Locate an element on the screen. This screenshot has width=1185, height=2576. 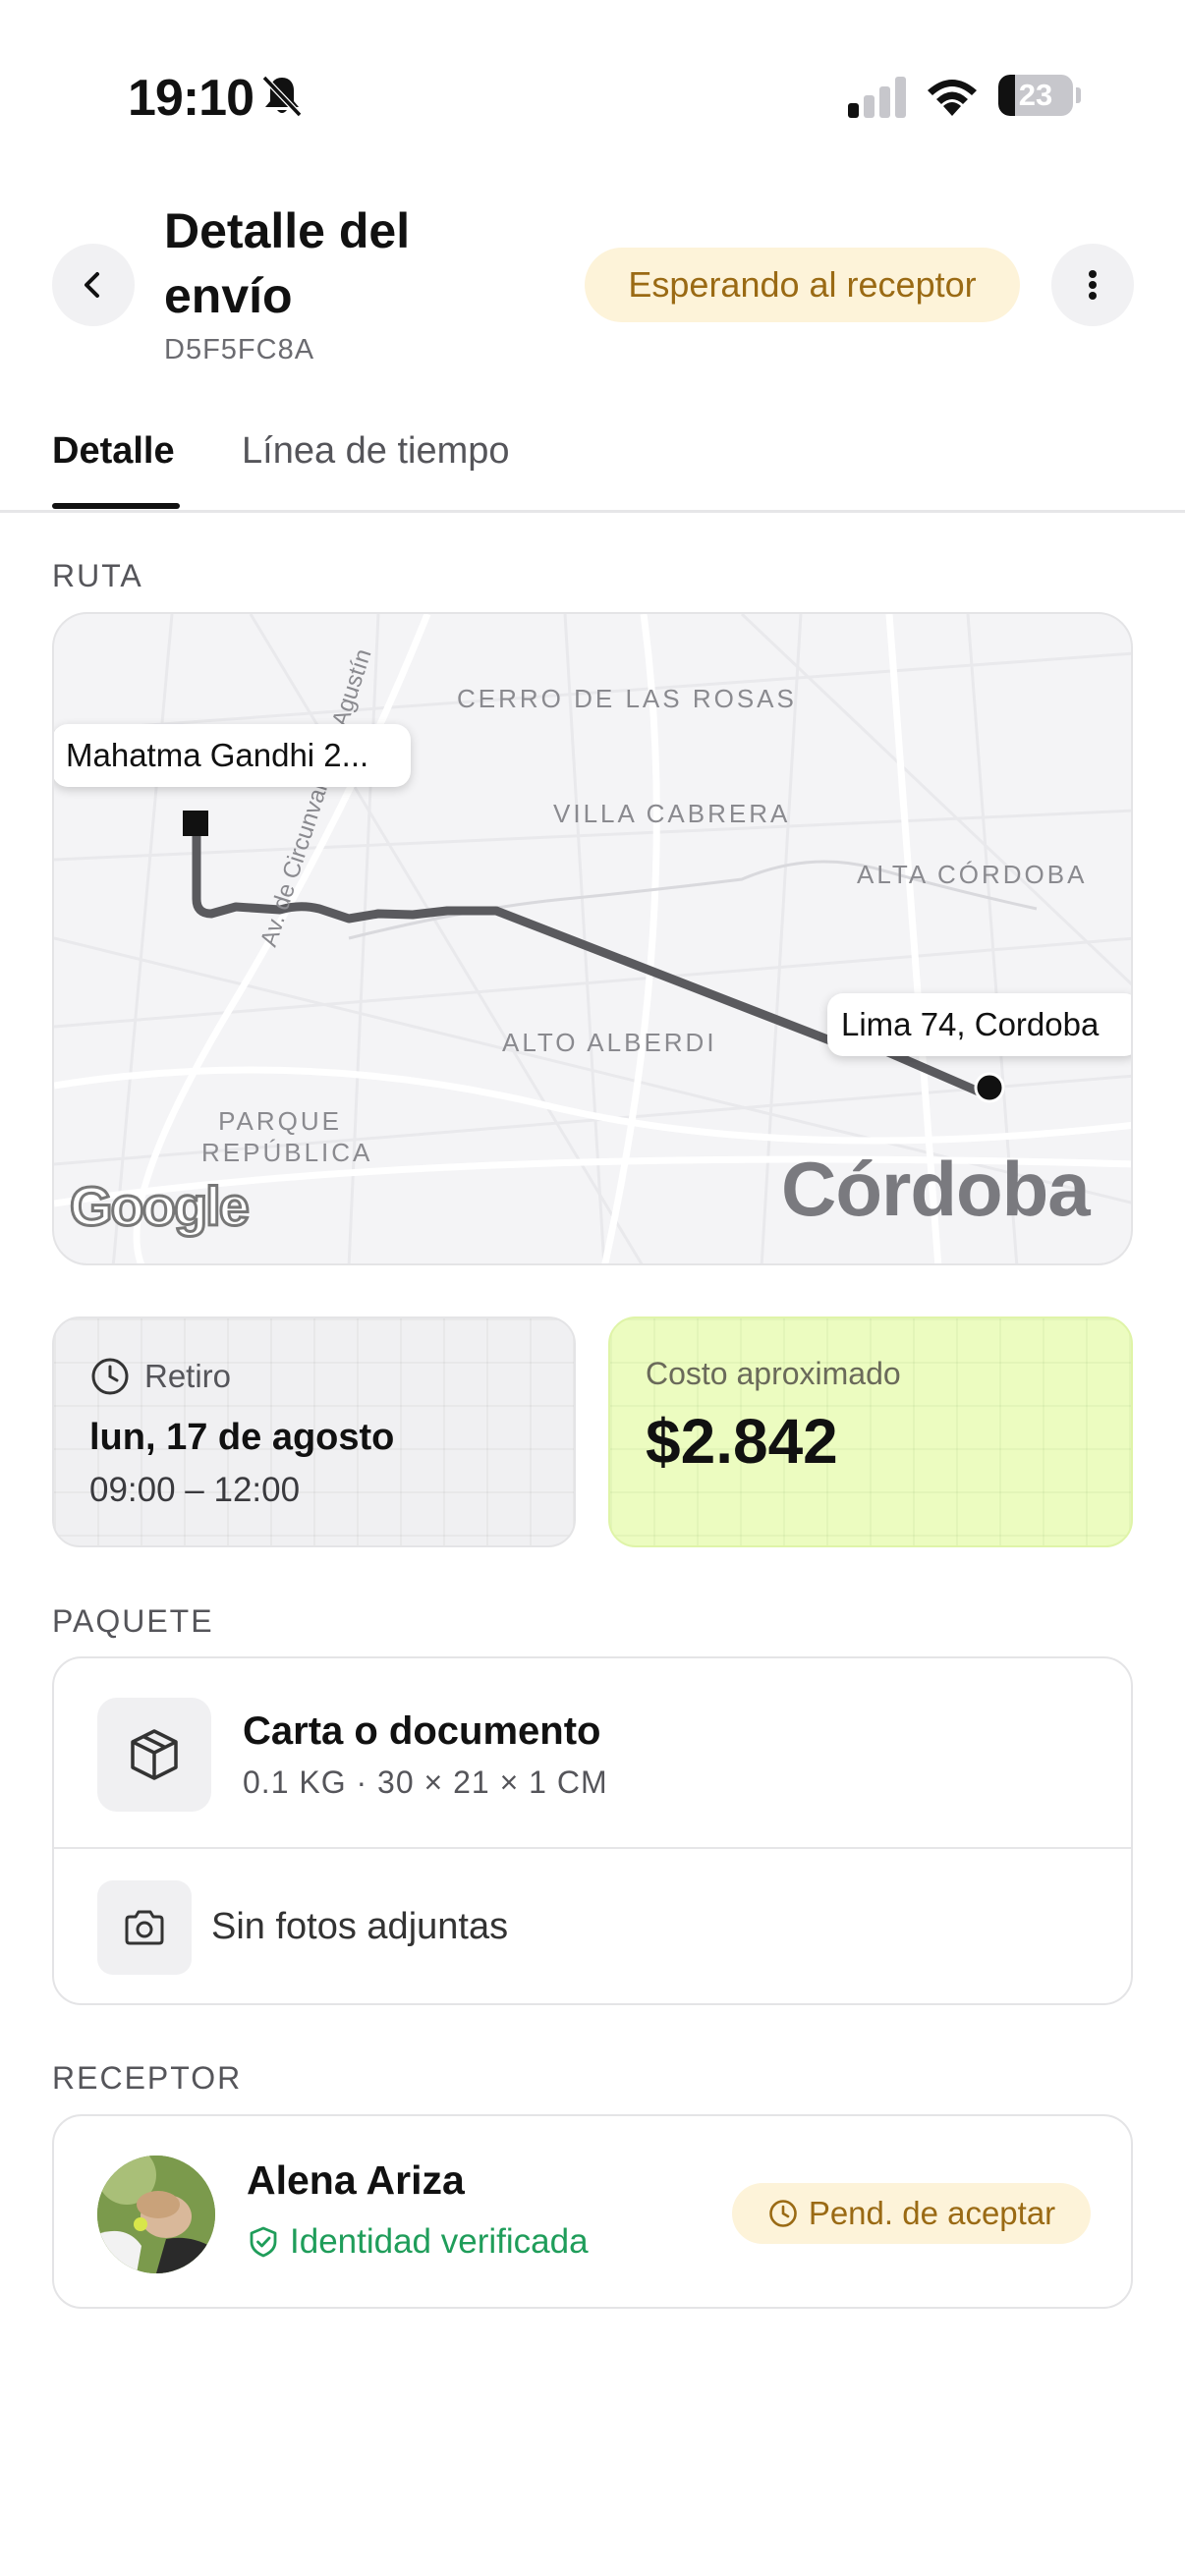
map-area-label: CERRO DE LAS ROSAS is located at coordinates (627, 698).